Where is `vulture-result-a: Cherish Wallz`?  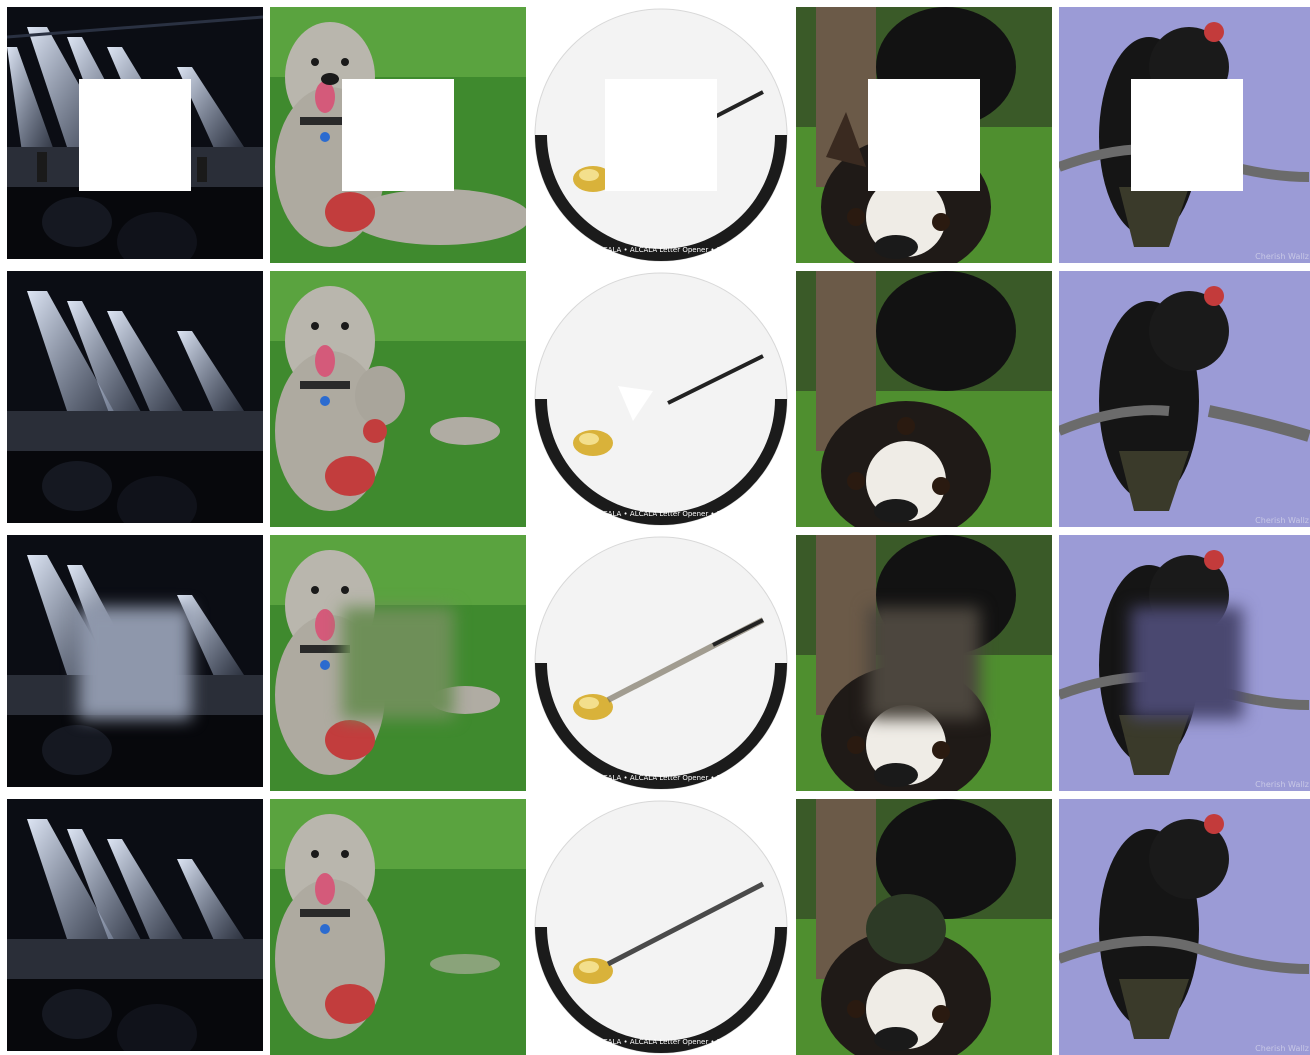
vulture-result-a: Cherish Wallz is located at coordinates (1184, 399).